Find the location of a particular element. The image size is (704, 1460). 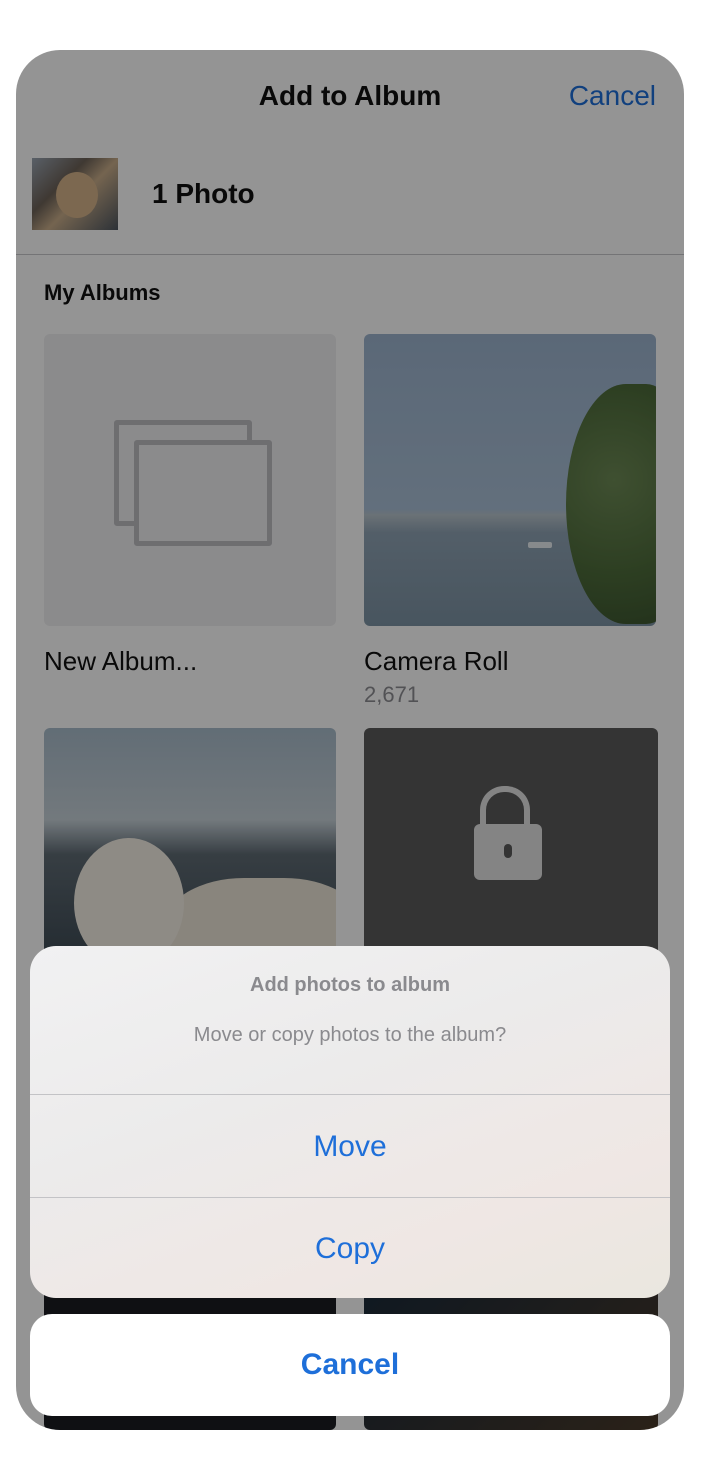

action-sheet-cancel-button: Cancel is located at coordinates (350, 1365).